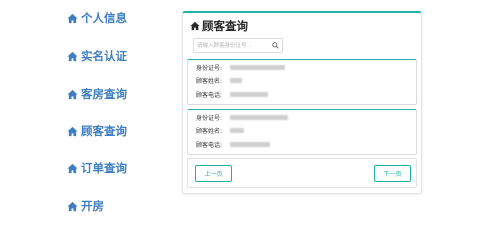  I want to click on search-box, so click(238, 45).